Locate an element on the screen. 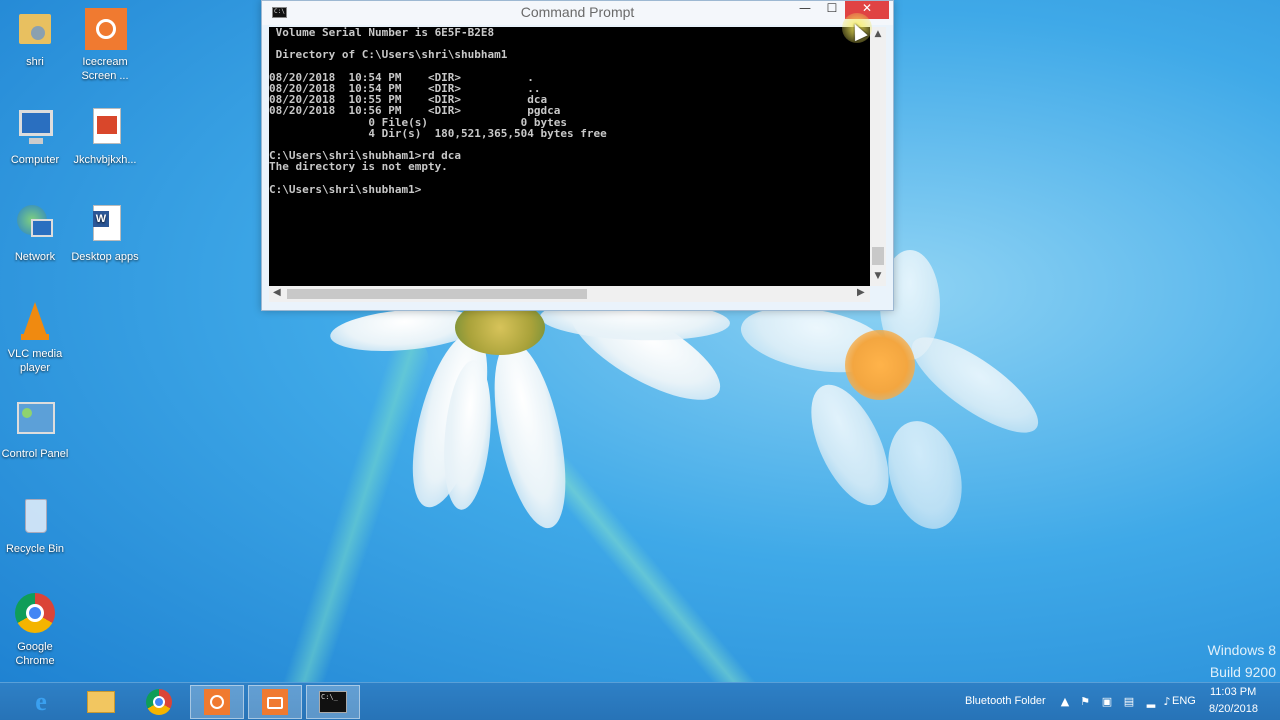 The image size is (1280, 720). file-explorer-icon is located at coordinates (101, 702).